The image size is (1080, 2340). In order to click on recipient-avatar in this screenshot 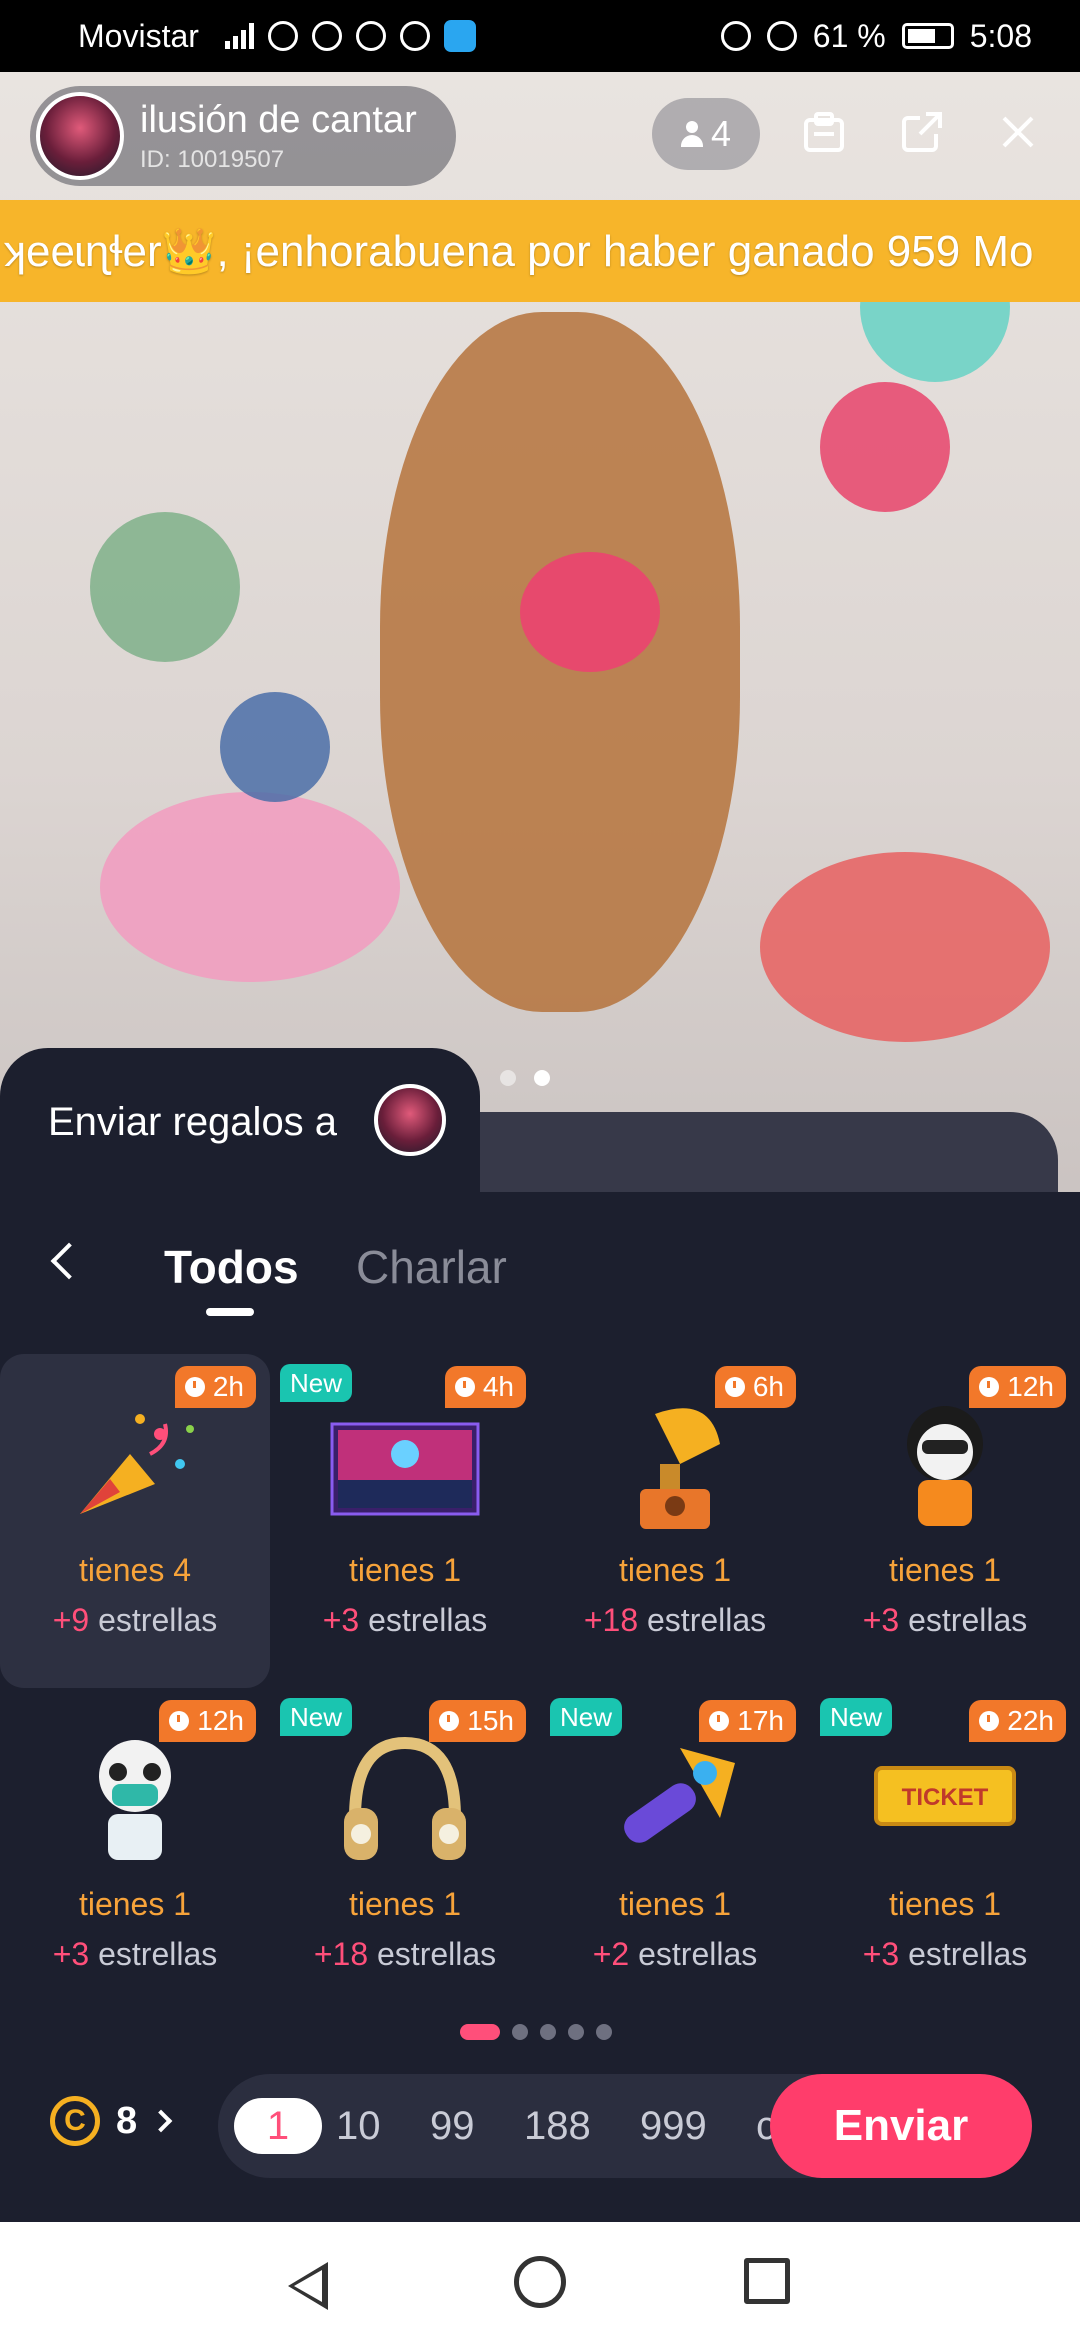, I will do `click(410, 1120)`.